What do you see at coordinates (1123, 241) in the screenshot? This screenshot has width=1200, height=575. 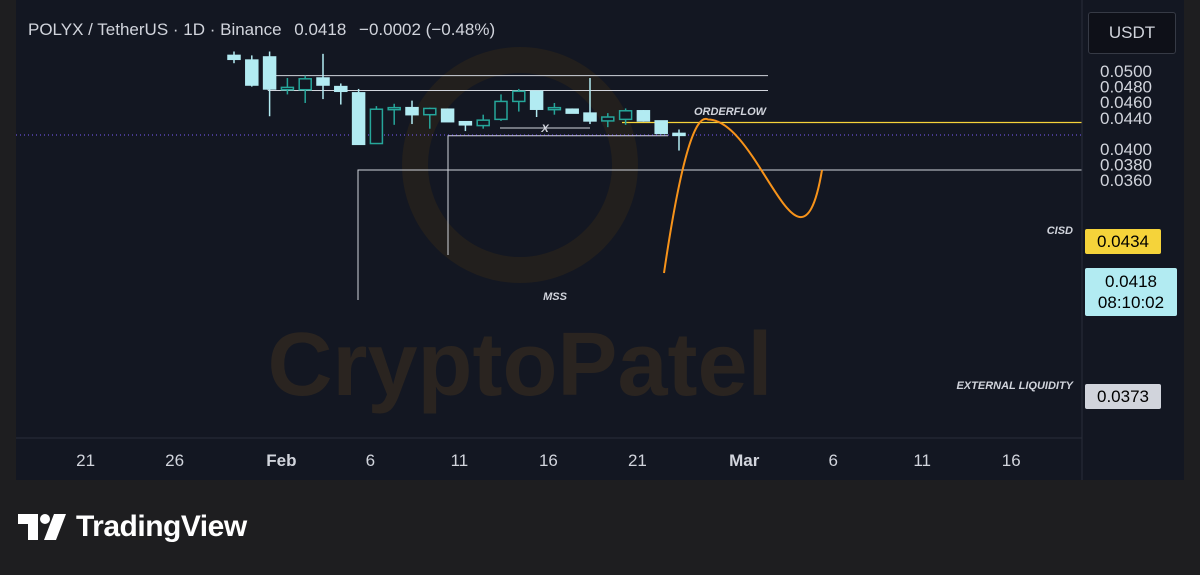 I see `cisd-price-label: 0.0434` at bounding box center [1123, 241].